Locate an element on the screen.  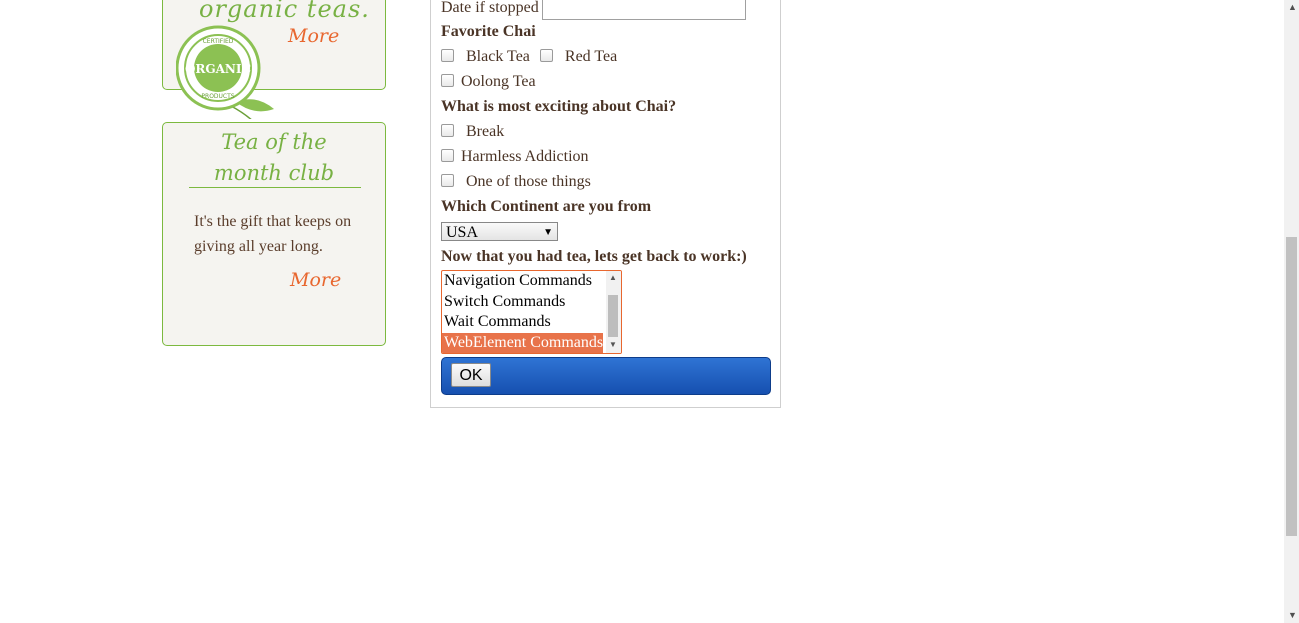
seal-top-text: CERTIFIED is located at coordinates (218, 41).